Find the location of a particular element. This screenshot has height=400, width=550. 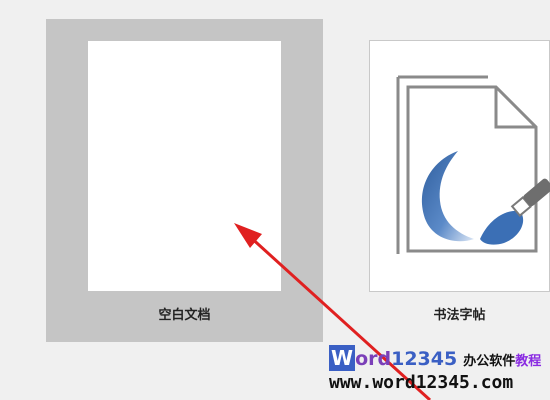

watermark-tagline: 办公软件 is located at coordinates (489, 361).